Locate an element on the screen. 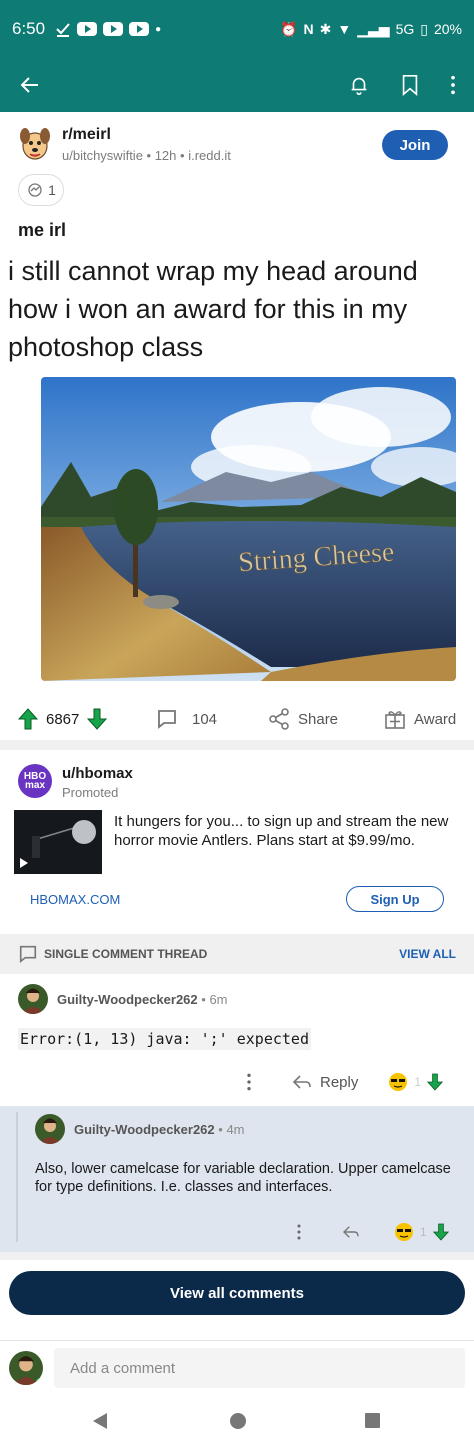 The width and height of the screenshot is (474, 1446). home-circle-icon is located at coordinates (238, 1421).